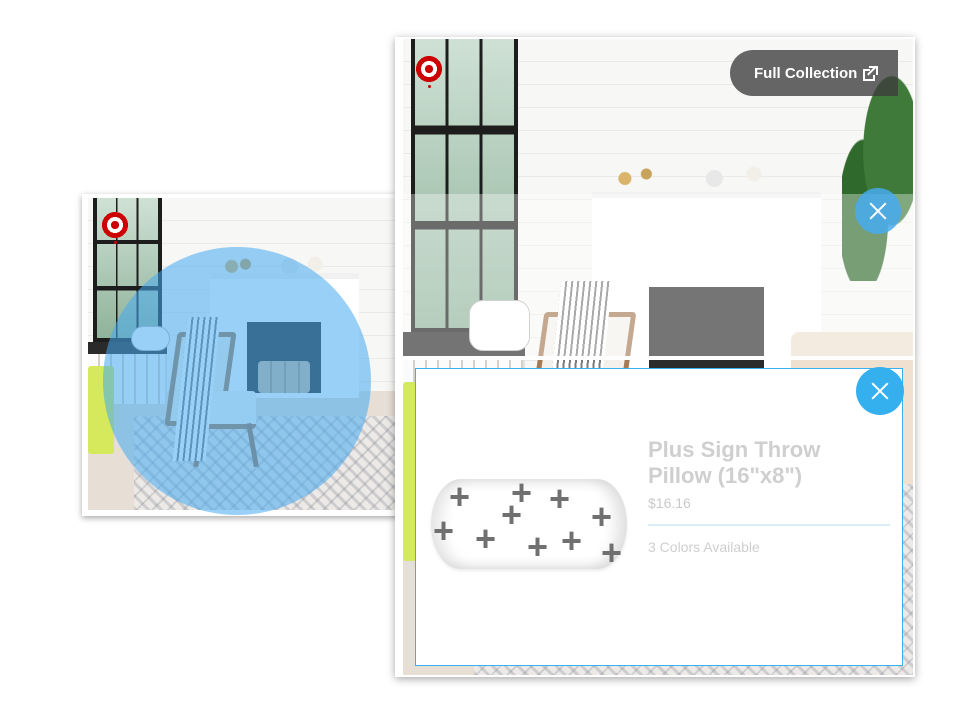  Describe the element at coordinates (696, 169) in the screenshot. I see `mantel-decor` at that location.